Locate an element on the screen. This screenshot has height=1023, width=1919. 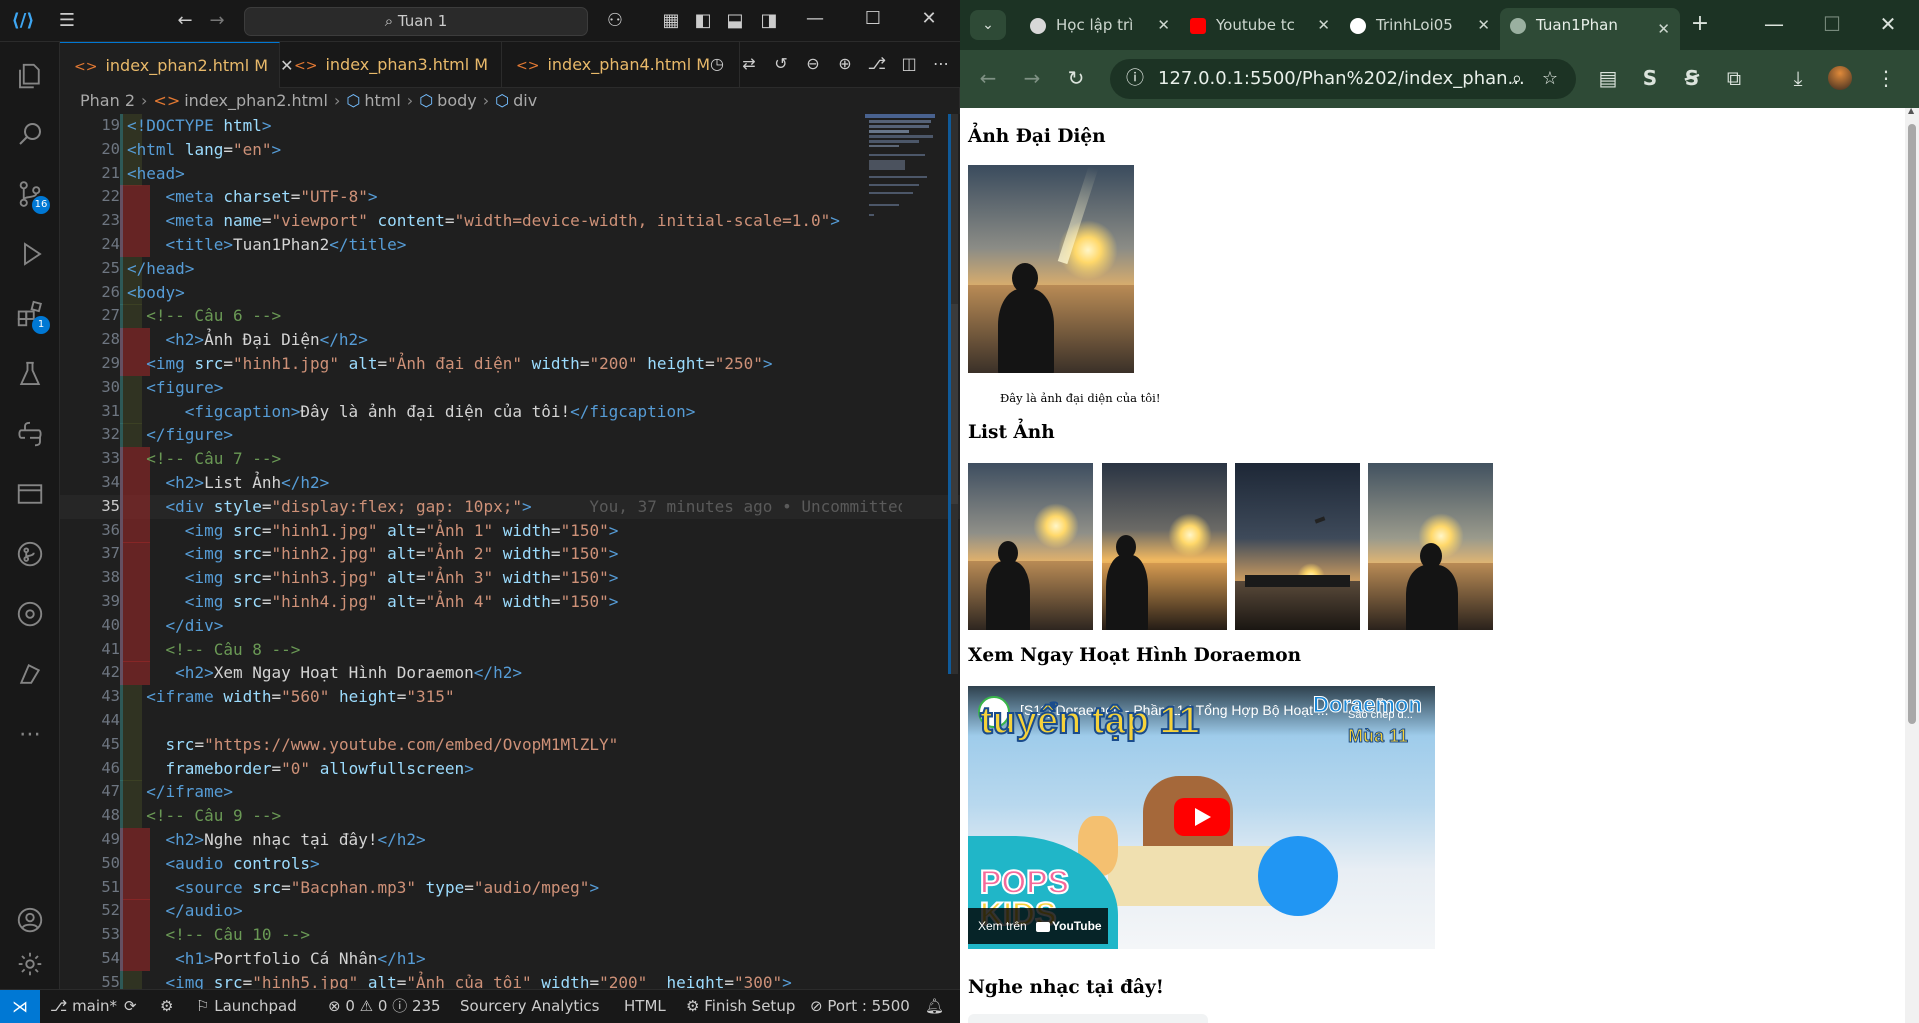
reload-icon: ↻ is located at coordinates (1076, 78).